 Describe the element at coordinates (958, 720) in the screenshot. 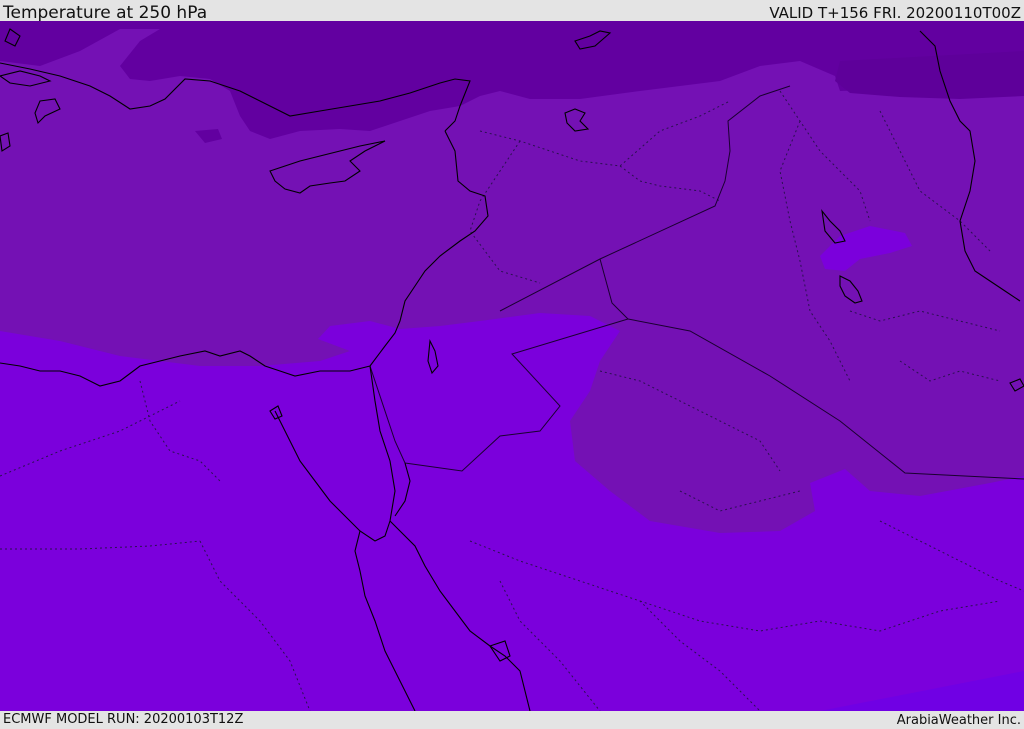

I see `credit-label: ArabiaWeather Inc.` at that location.